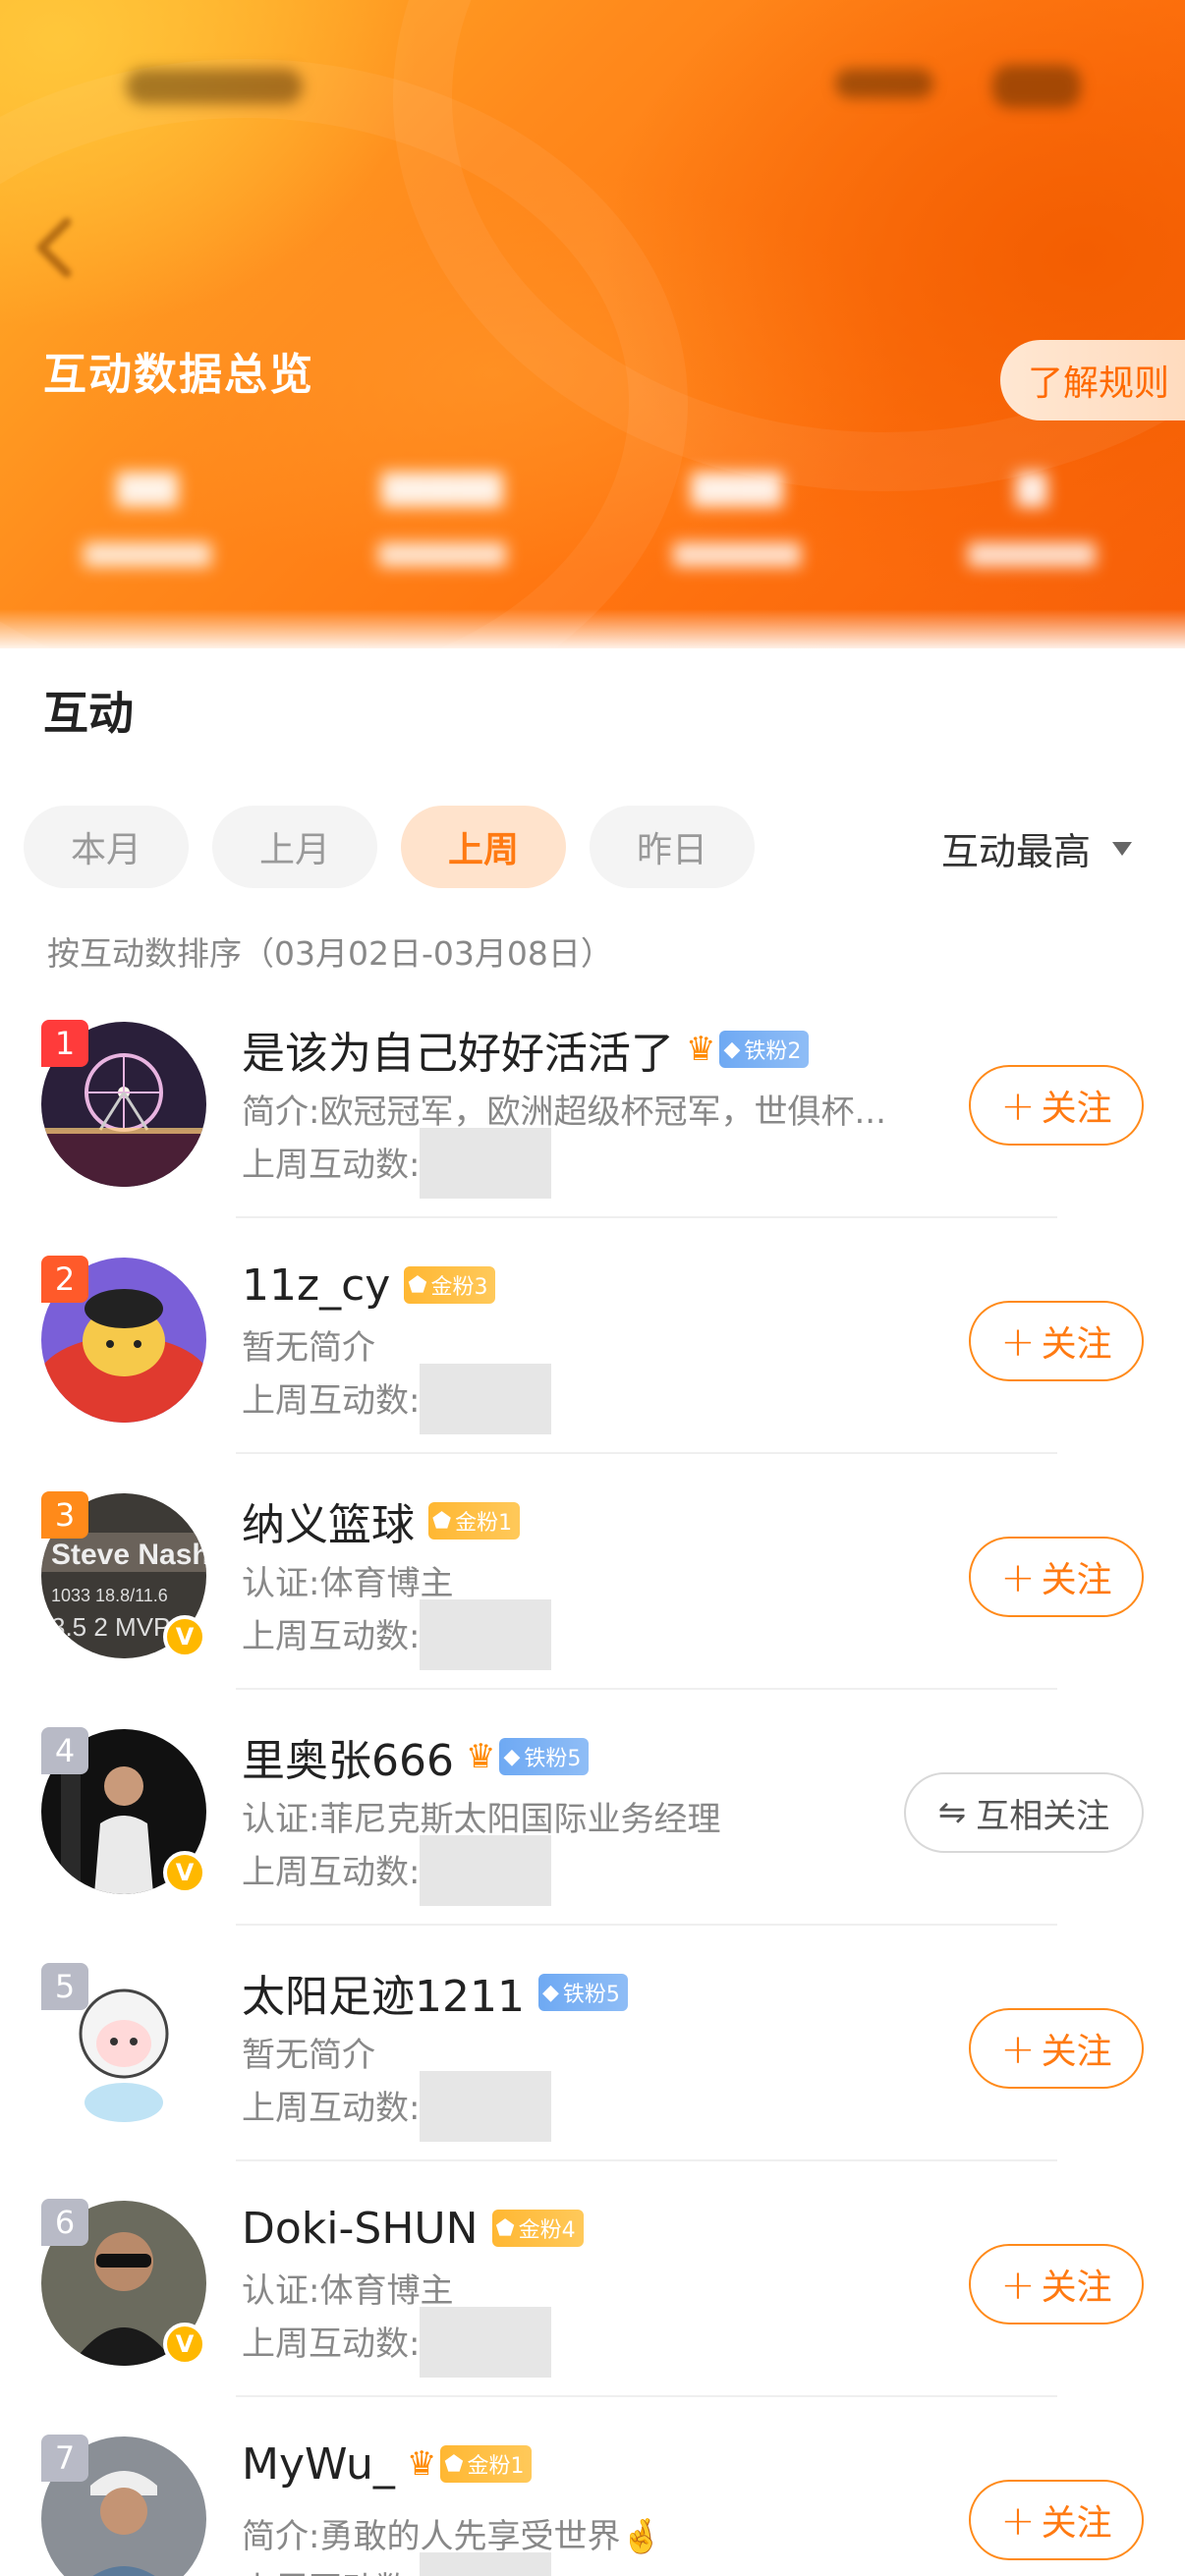  Describe the element at coordinates (110, 1595) in the screenshot. I see `svg-text: 1033 18.8/11.6` at that location.